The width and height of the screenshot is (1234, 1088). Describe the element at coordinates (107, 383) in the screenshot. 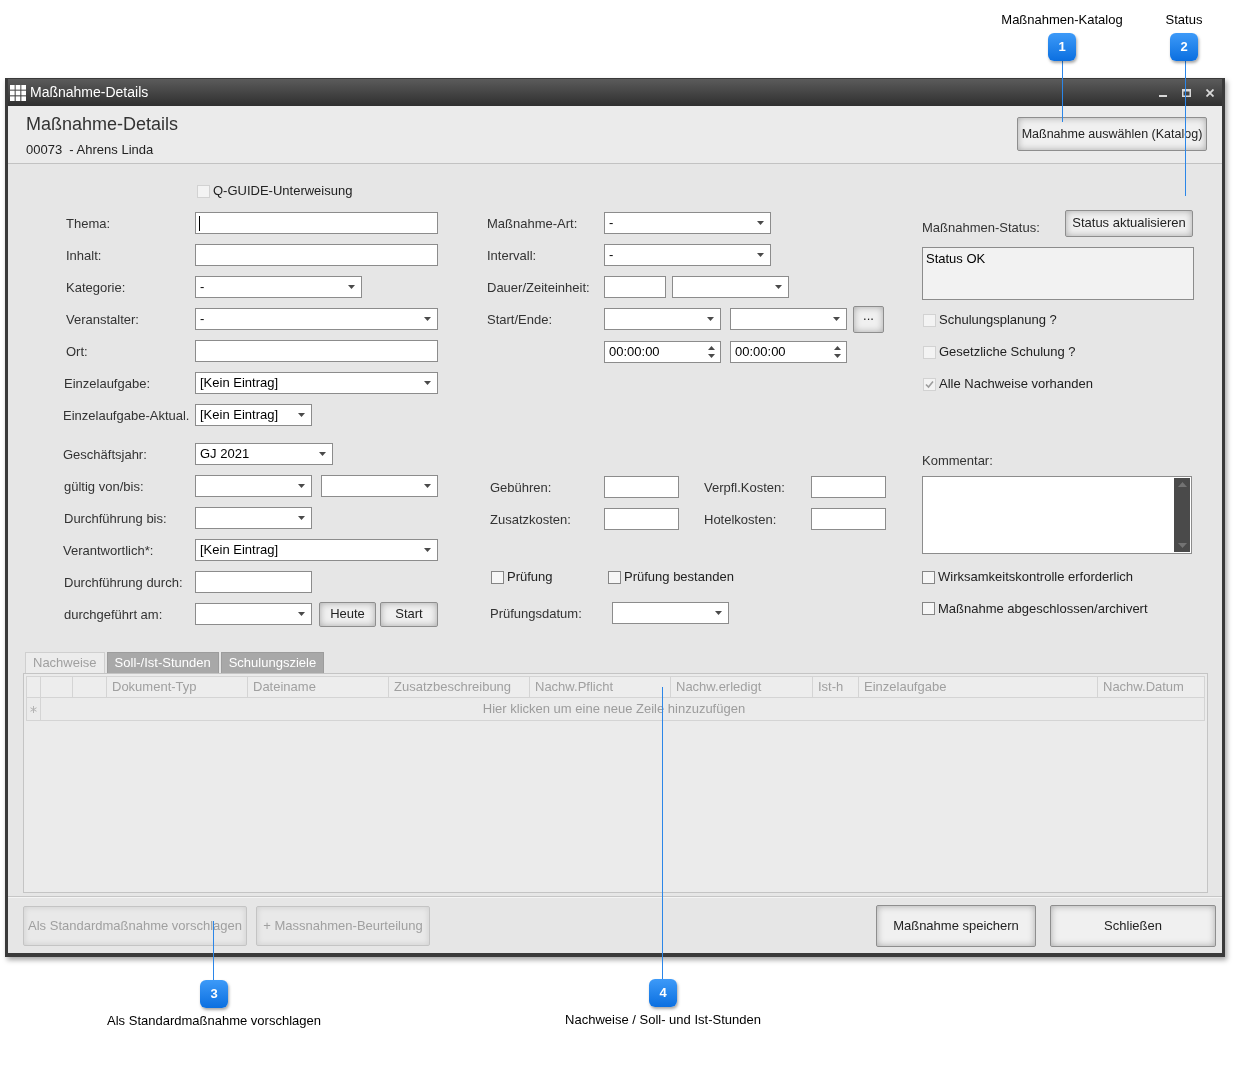

I see `field-label: Einzelaufgabe:` at that location.